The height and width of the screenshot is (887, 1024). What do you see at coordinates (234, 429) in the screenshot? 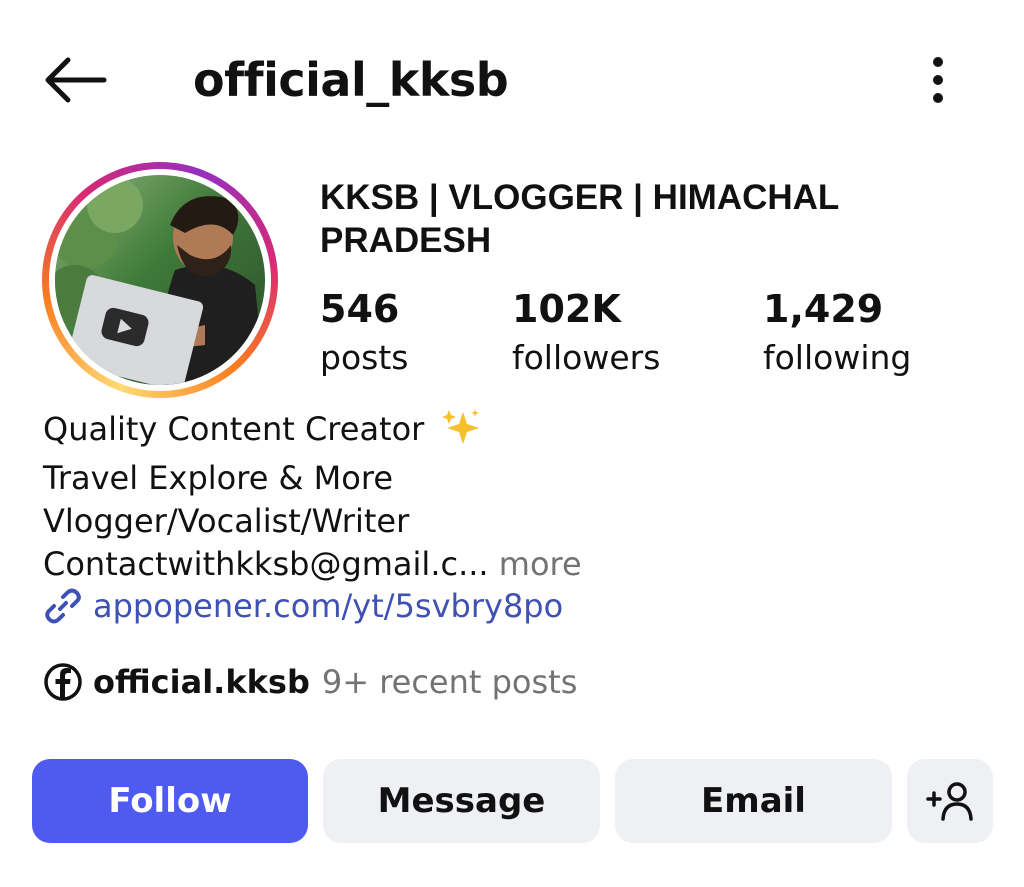
I see `bio-text: Quality Content Creator` at bounding box center [234, 429].